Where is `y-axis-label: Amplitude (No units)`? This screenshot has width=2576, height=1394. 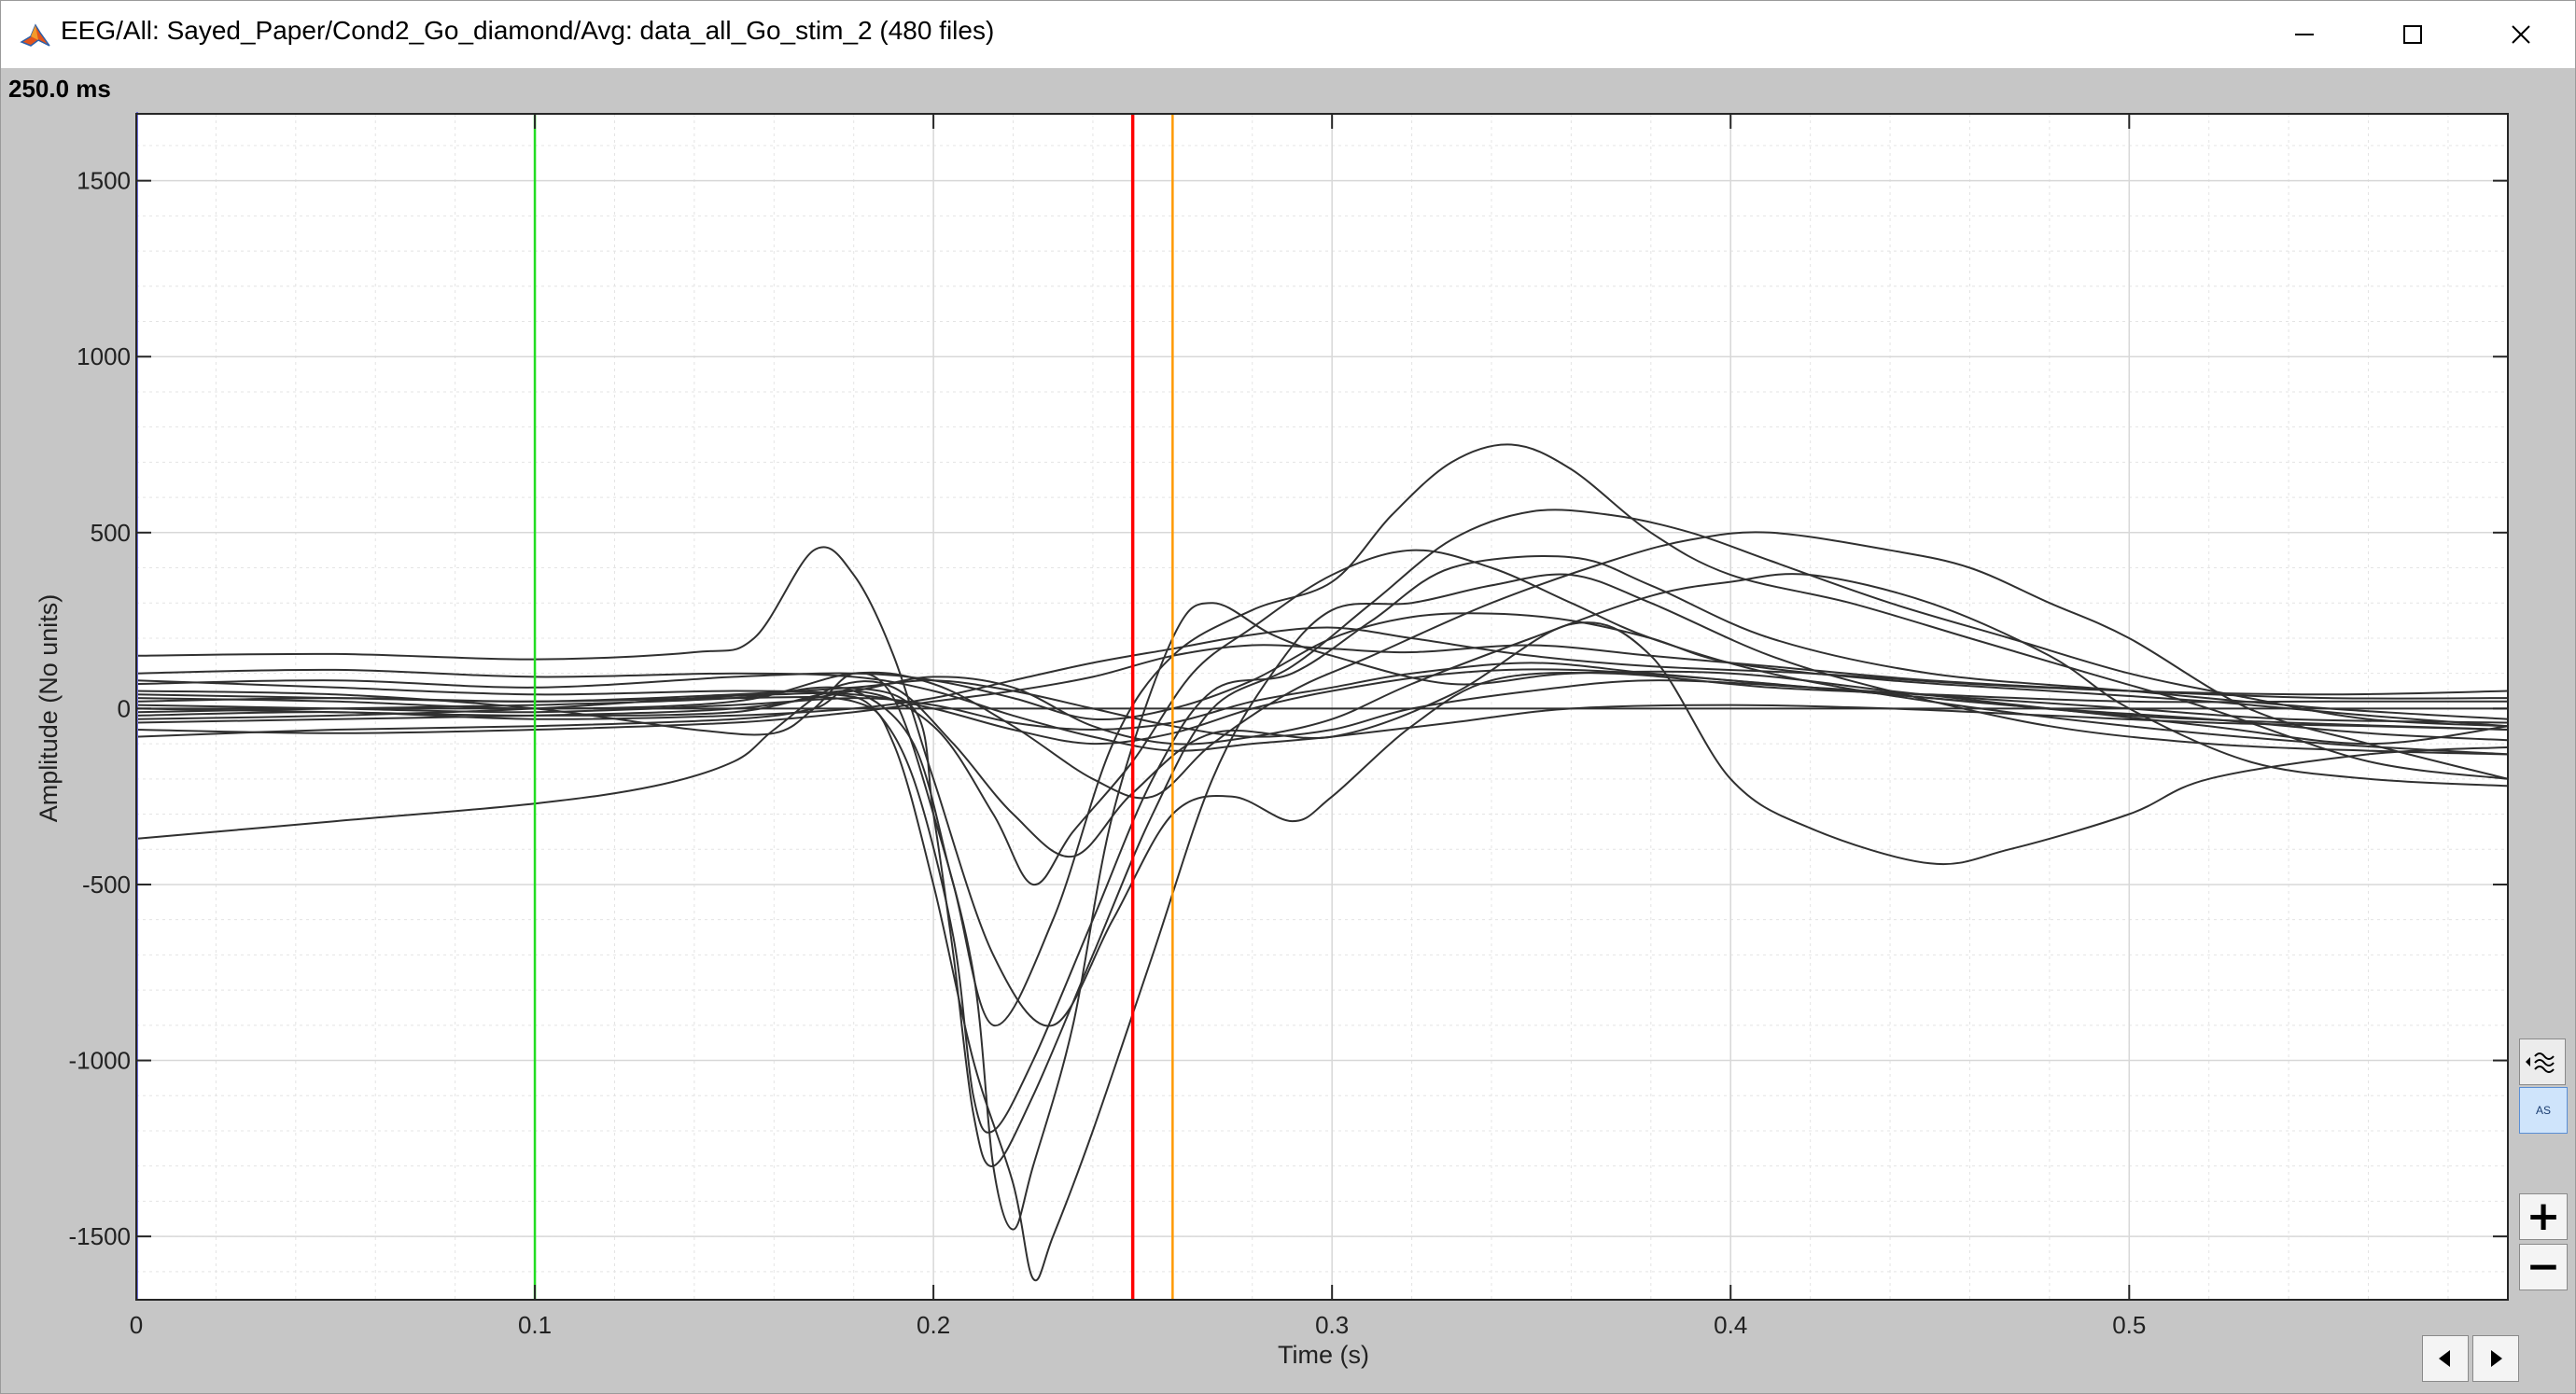
y-axis-label: Amplitude (No units) is located at coordinates (49, 708).